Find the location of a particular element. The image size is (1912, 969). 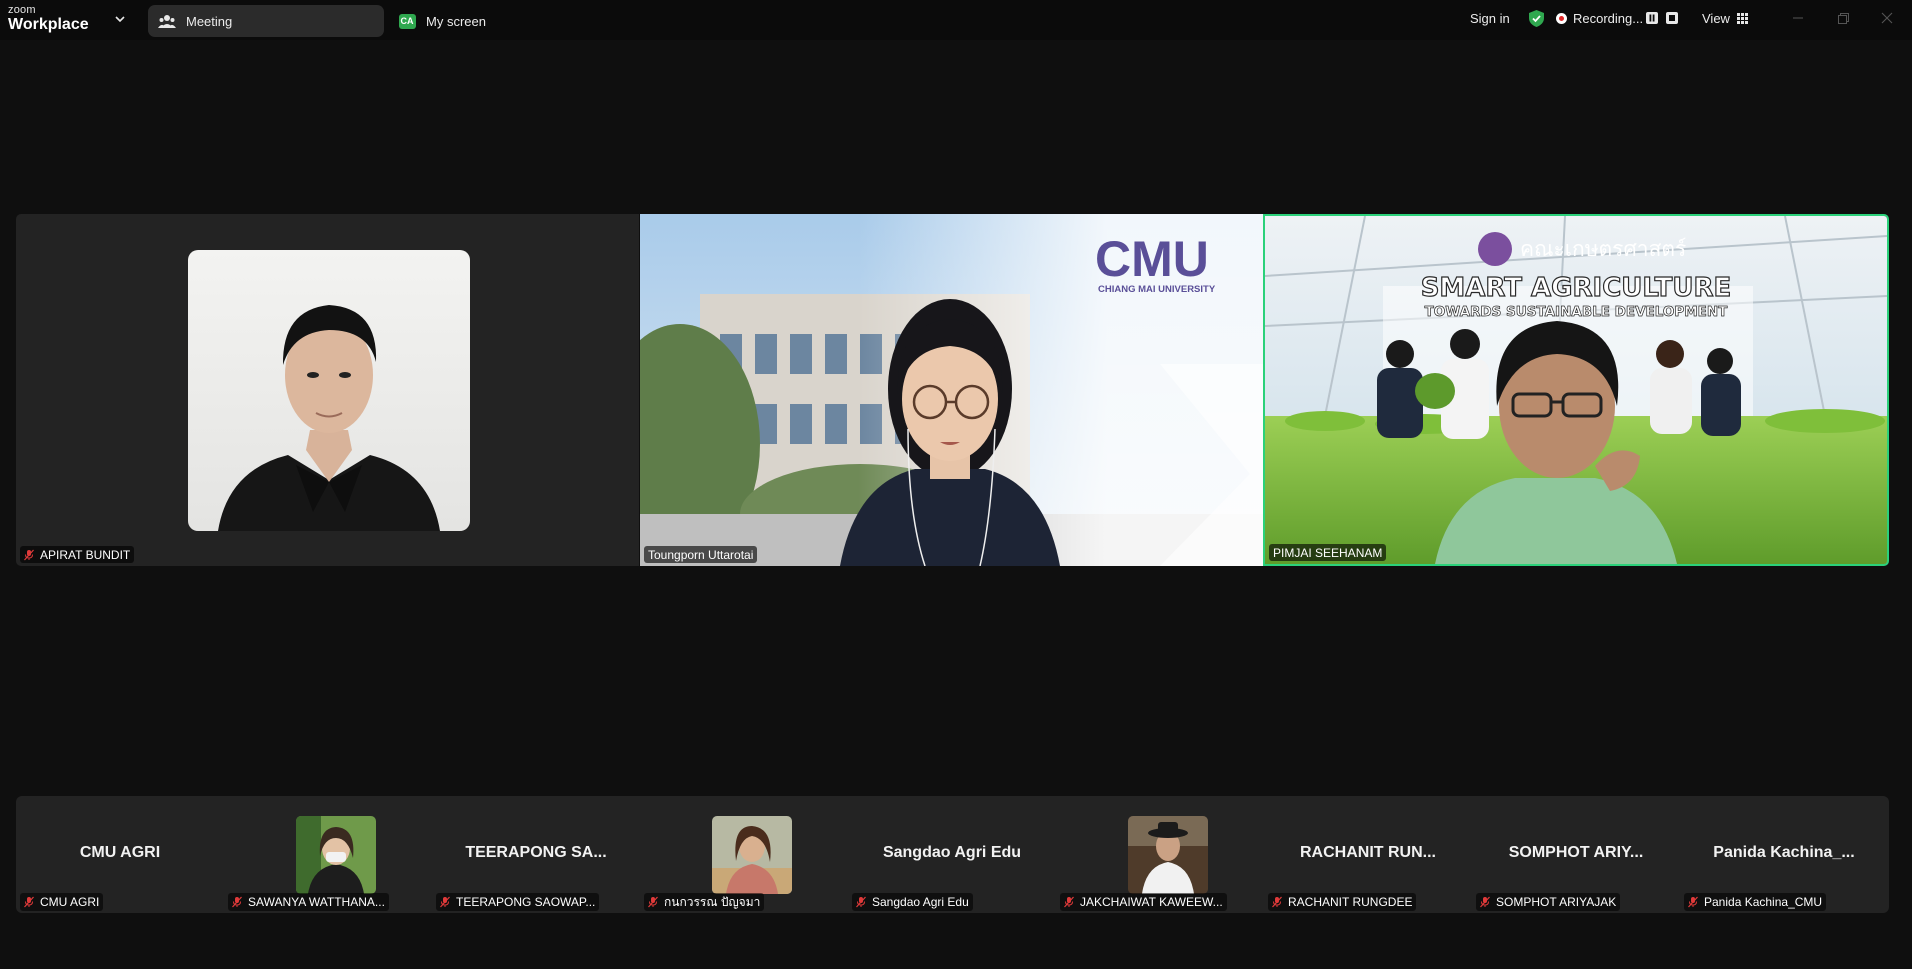

encryption-shield-icon is located at coordinates (1536, 18).